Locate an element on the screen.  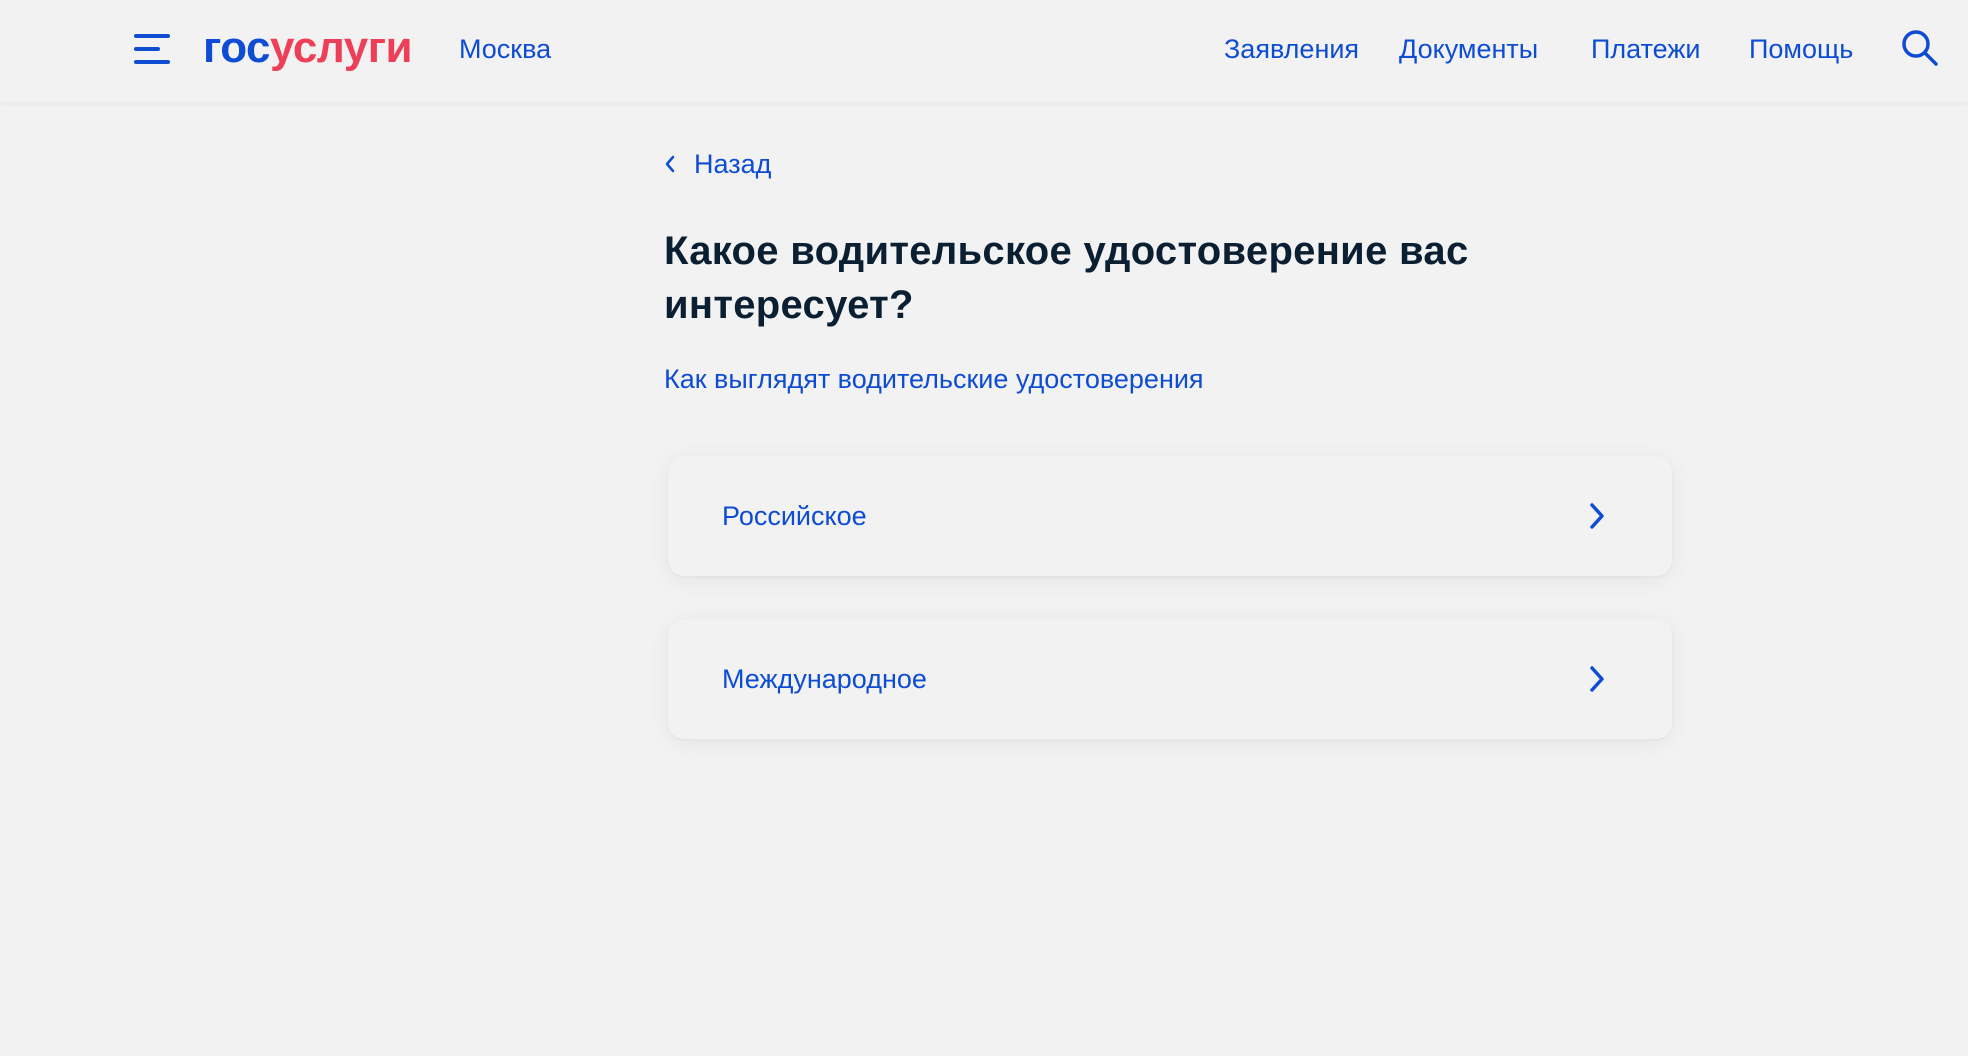
search-icon is located at coordinates (1920, 48).